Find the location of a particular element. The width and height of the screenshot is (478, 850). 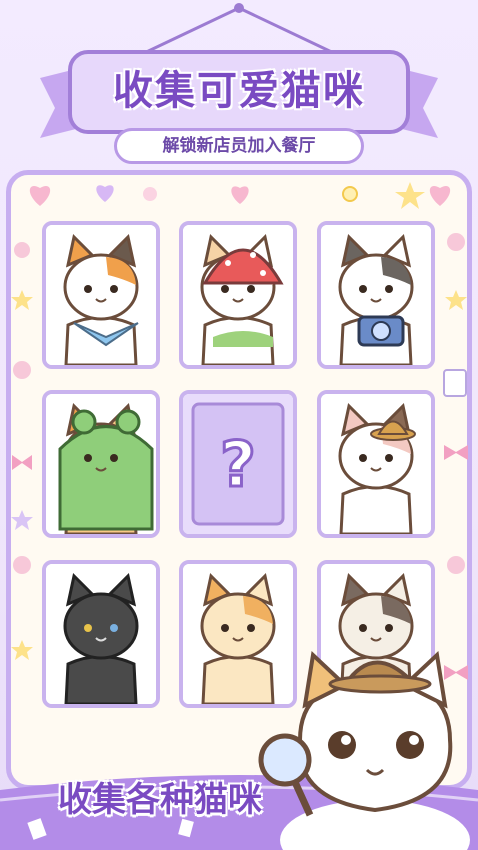

mystery-question-mark: ? is located at coordinates (238, 464).